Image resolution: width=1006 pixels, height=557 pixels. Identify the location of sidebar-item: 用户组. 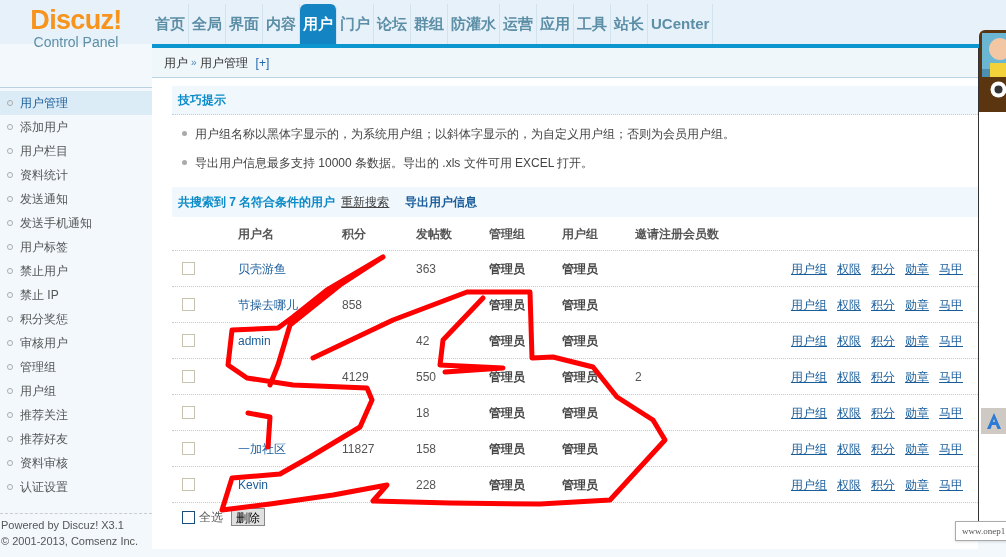
(76, 391).